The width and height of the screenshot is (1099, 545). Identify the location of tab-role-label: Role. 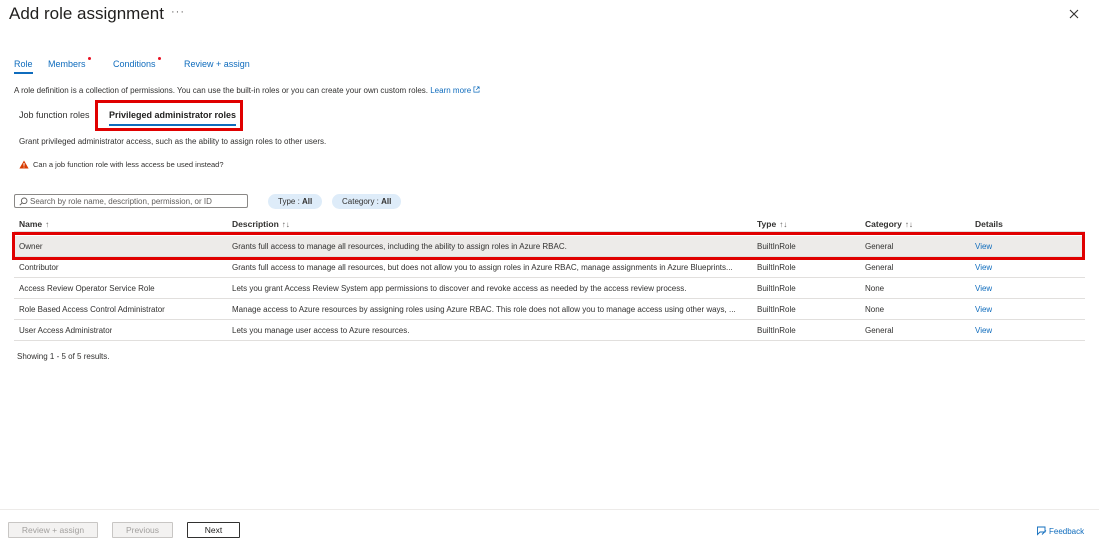
(23, 64).